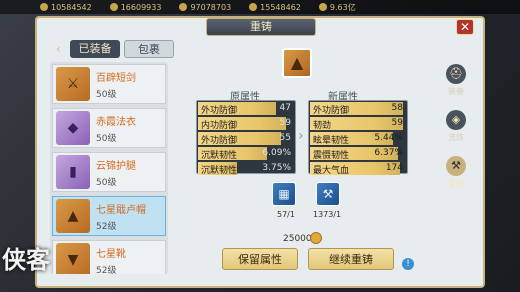 This screenshot has width=520, height=292. Describe the element at coordinates (284, 194) in the screenshot. I see `ore-icon: ▦` at that location.